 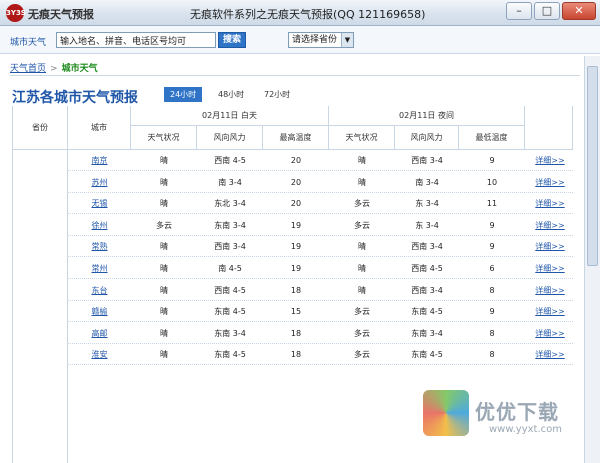 I want to click on table-row: 常熟 晴 西南 3-4 19 晴 西南 3-4 9 详细>>, so click(x=320, y=247).